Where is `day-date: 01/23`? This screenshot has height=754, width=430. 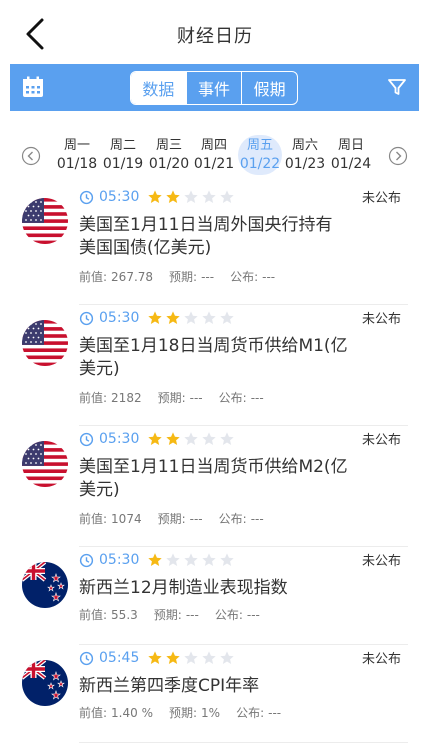
day-date: 01/23 is located at coordinates (305, 164).